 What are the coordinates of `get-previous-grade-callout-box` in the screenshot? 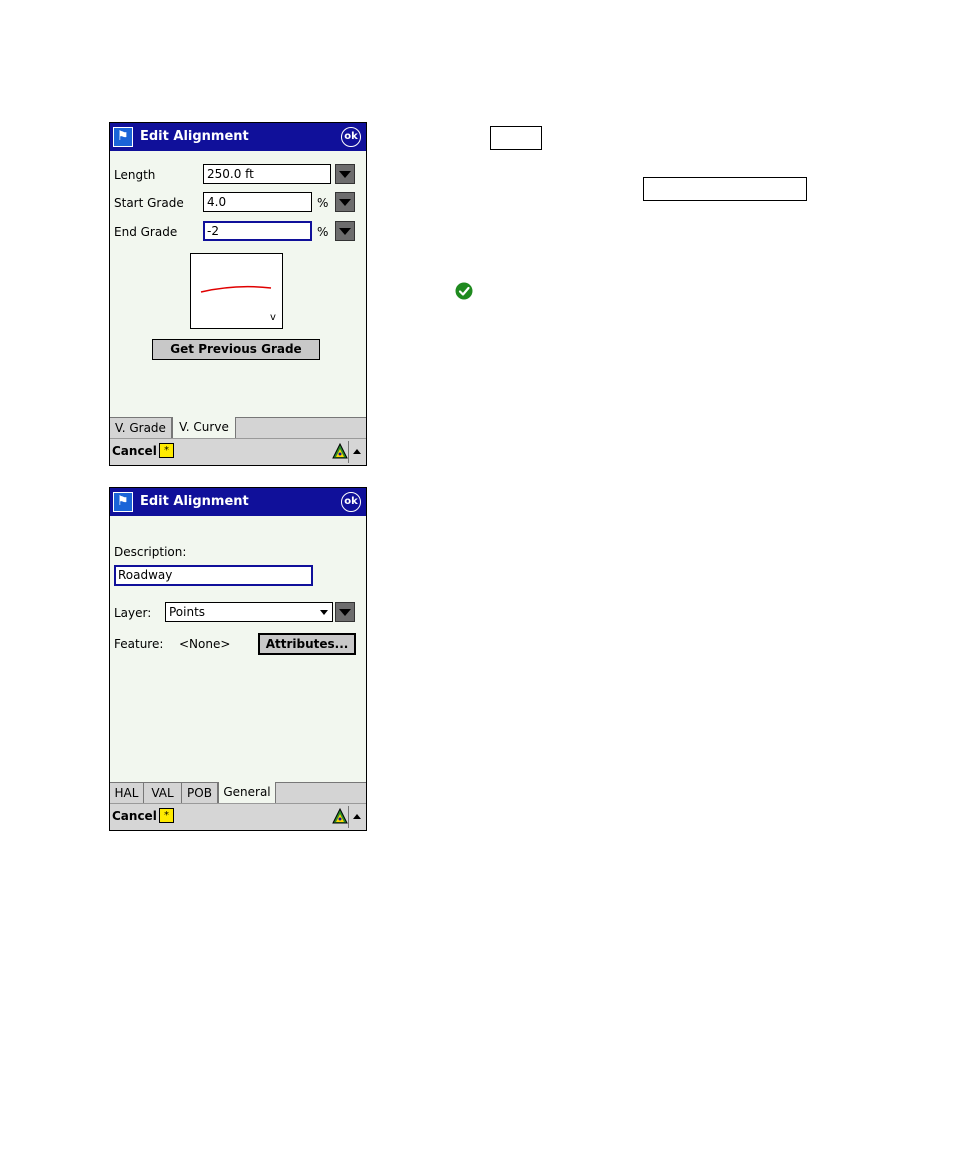 It's located at (725, 189).